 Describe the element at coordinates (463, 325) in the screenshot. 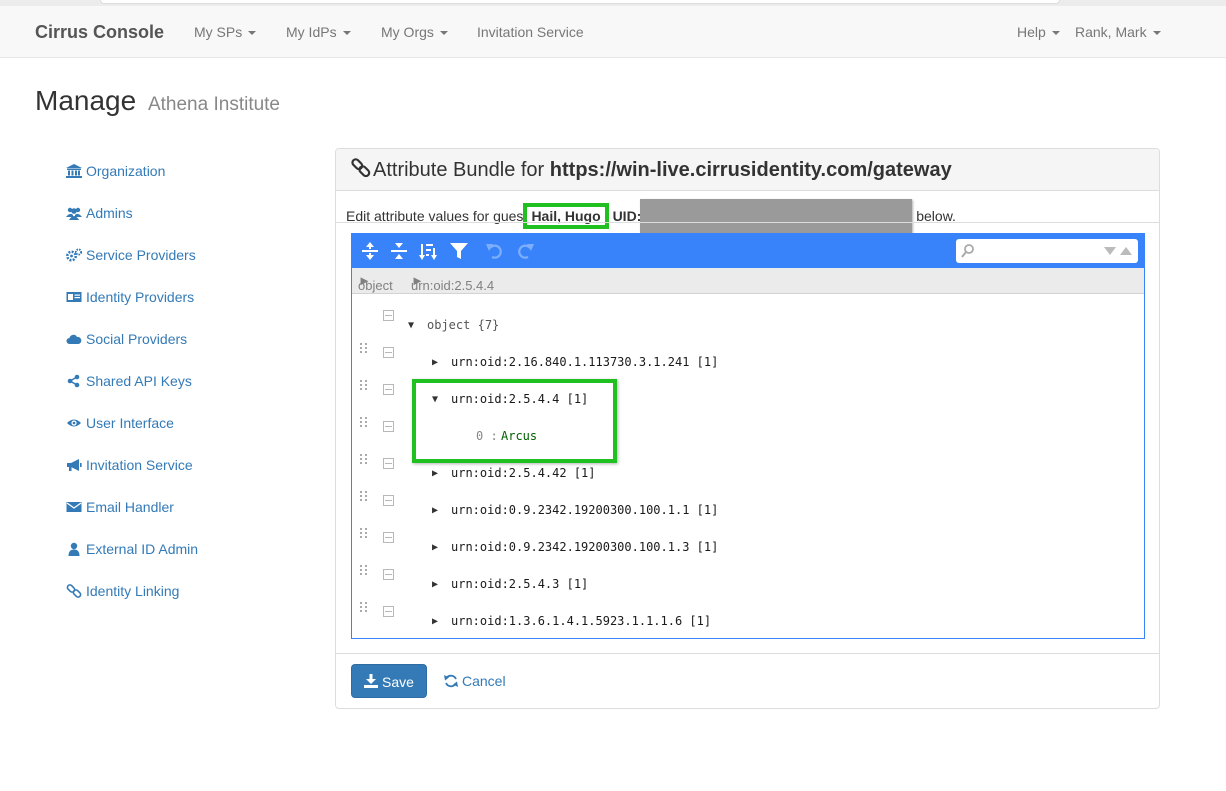

I see `tree-root-label: object {7}` at that location.